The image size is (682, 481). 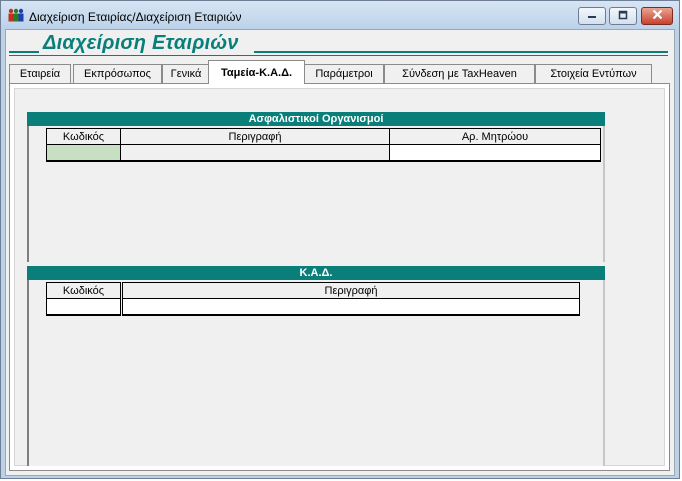 I want to click on tab-parameters: Παράμετροι, so click(x=344, y=73).